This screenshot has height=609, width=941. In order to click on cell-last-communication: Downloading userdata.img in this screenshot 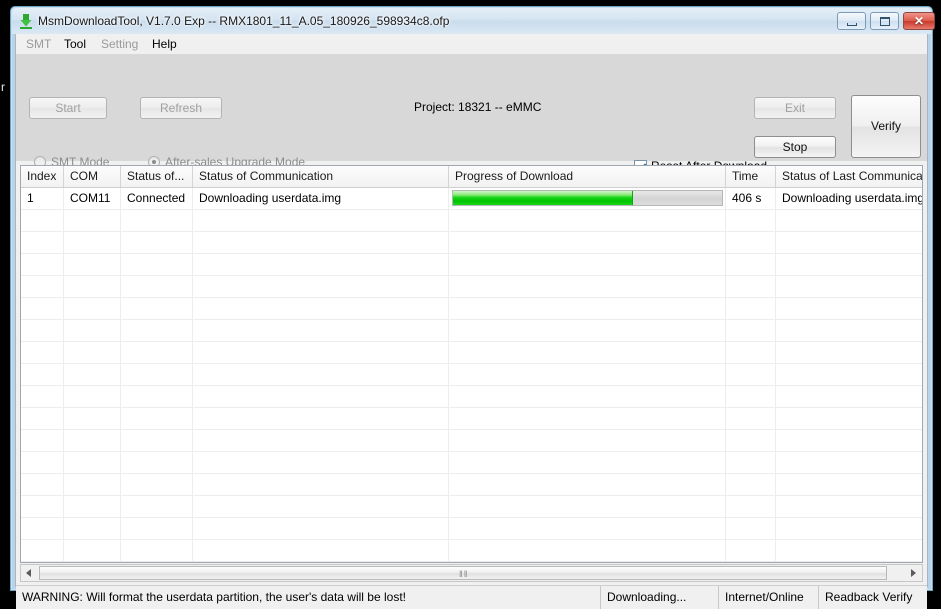, I will do `click(852, 198)`.